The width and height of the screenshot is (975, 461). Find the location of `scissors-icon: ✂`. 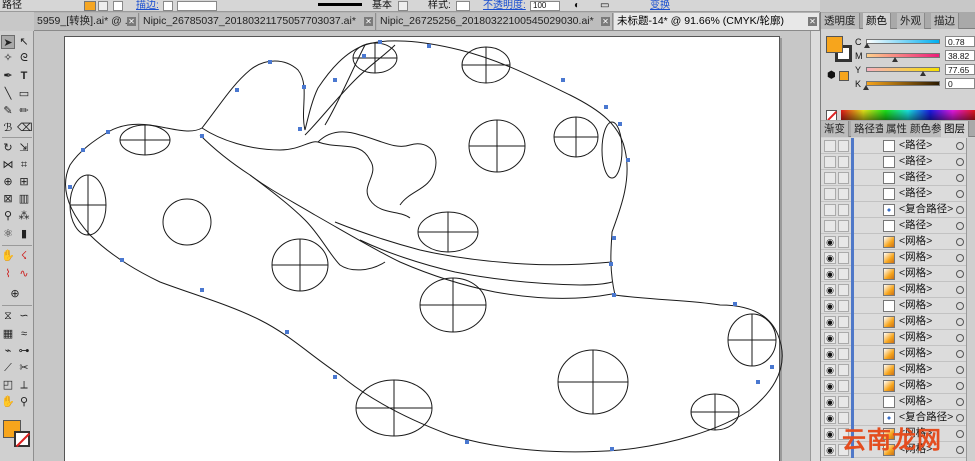

scissors-icon: ✂ is located at coordinates (24, 368).